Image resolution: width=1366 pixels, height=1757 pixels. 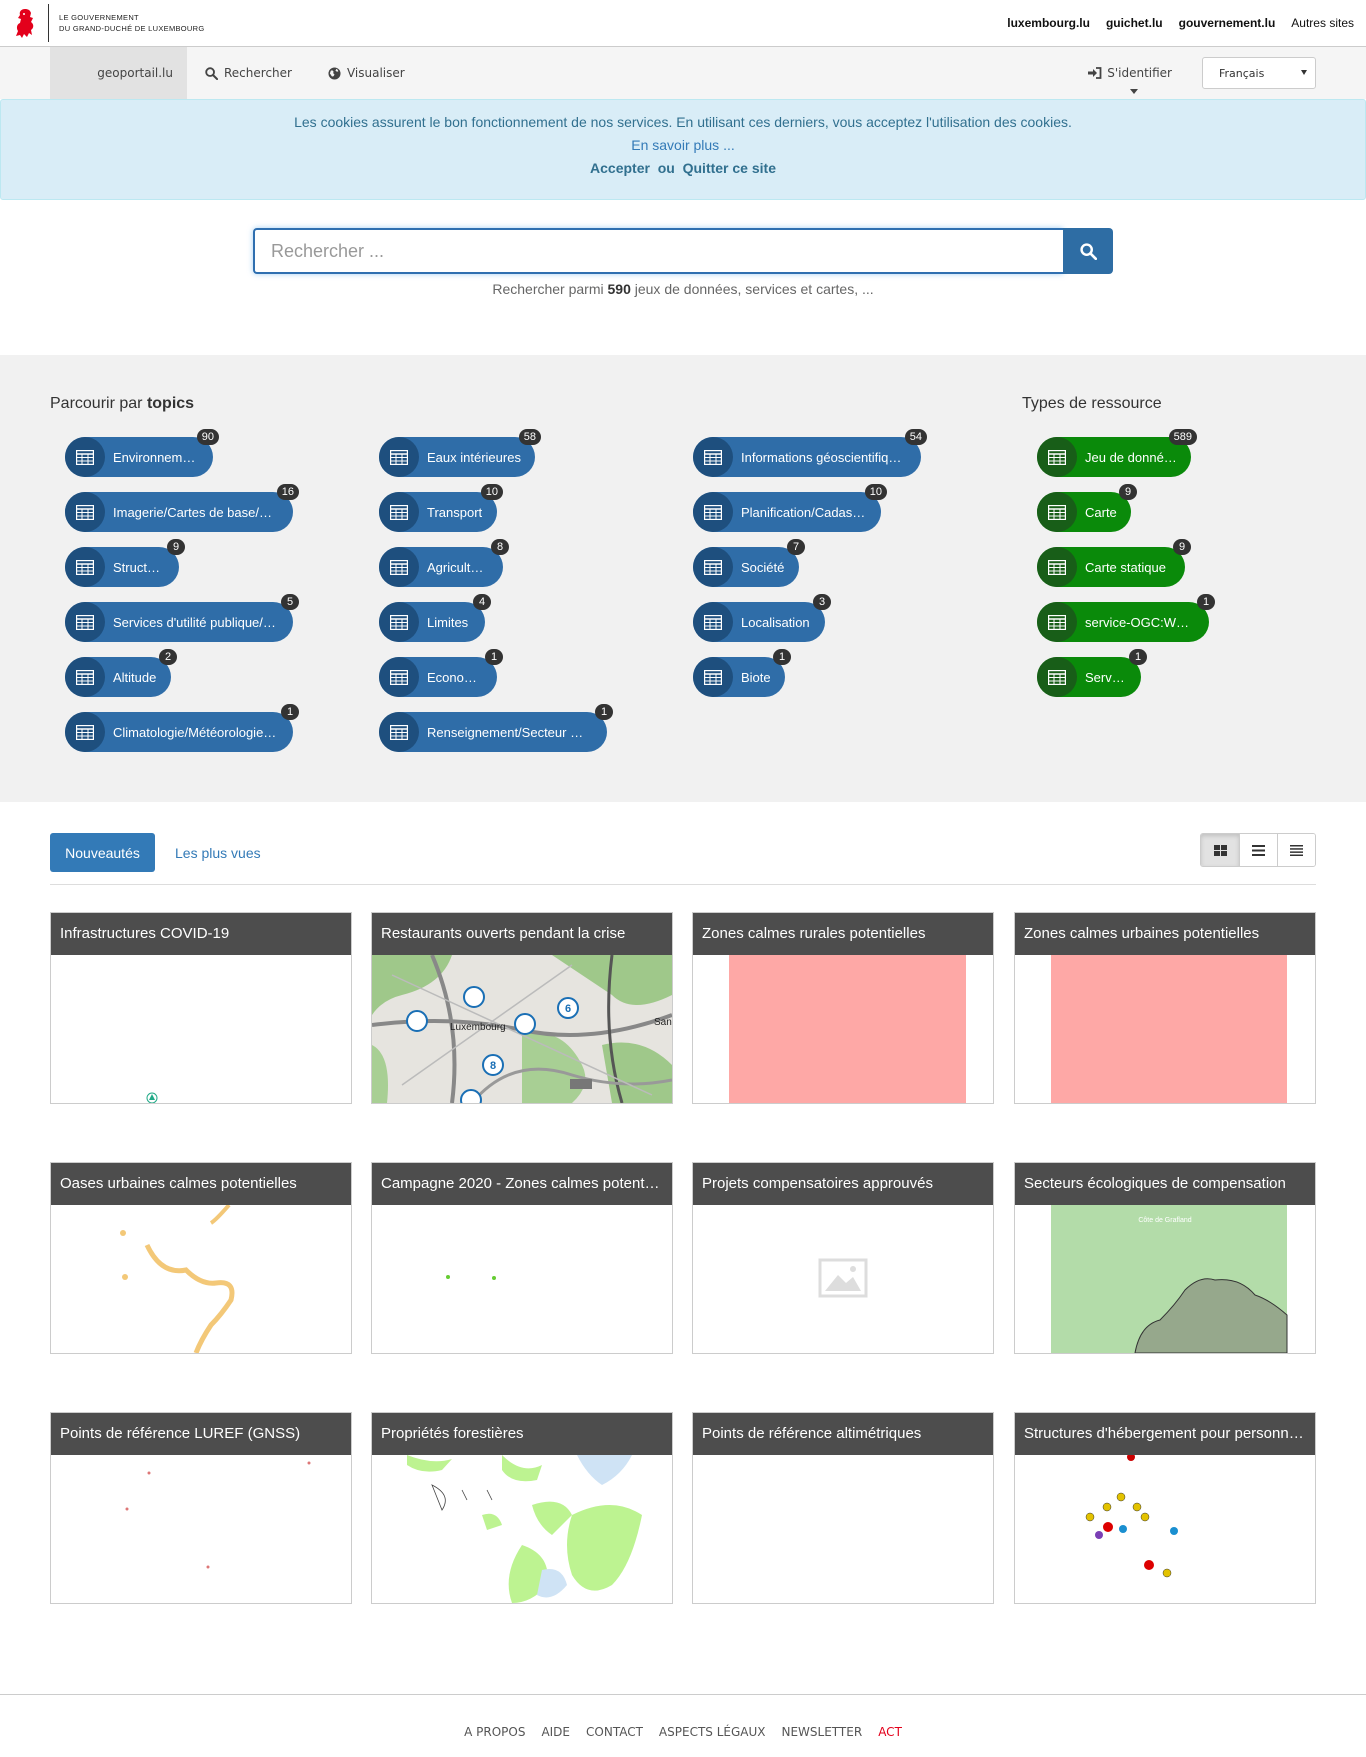 What do you see at coordinates (118, 73) in the screenshot?
I see `brand-link: geoportail.lu` at bounding box center [118, 73].